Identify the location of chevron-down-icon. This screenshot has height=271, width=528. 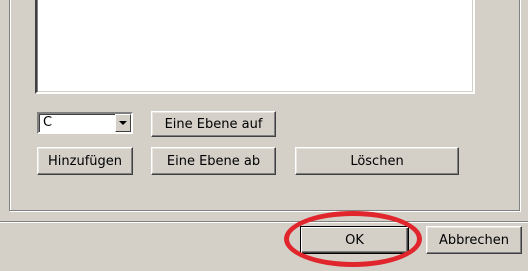
(123, 123).